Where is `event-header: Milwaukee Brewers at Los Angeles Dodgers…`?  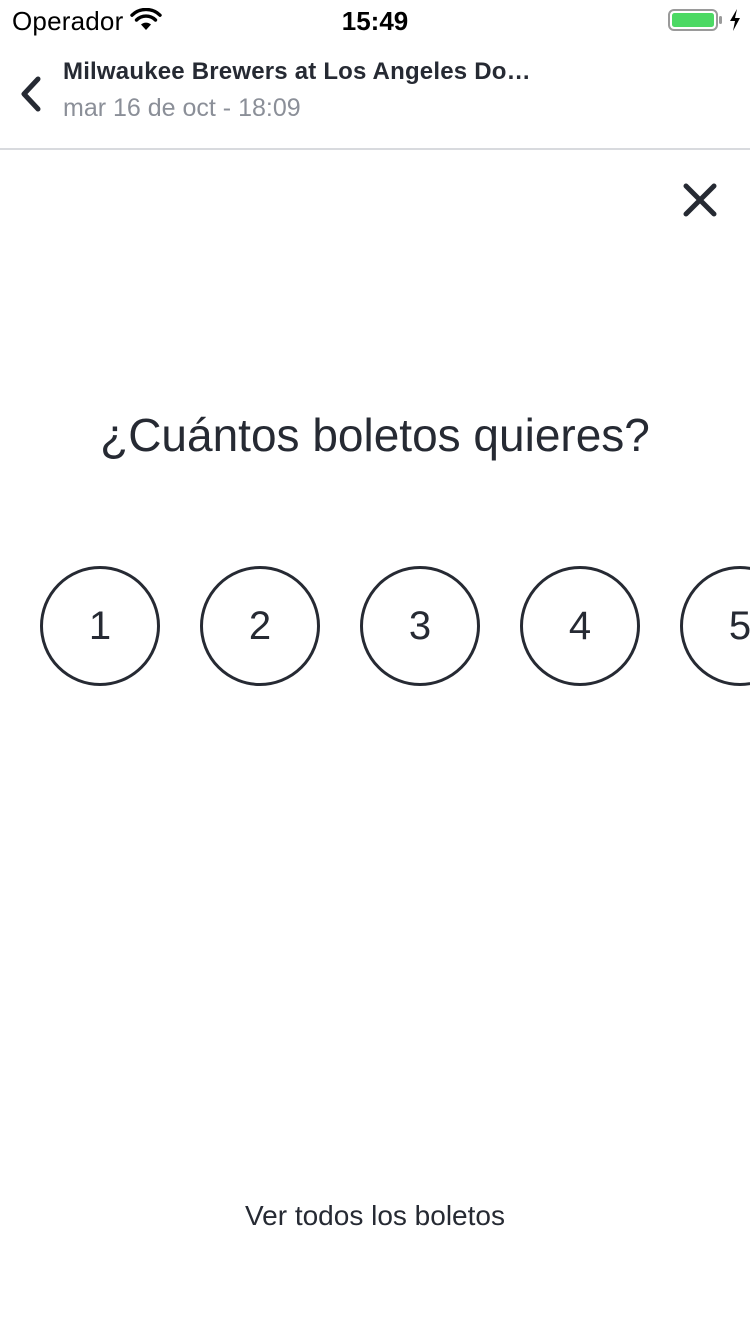 event-header: Milwaukee Brewers at Los Angeles Dodgers… is located at coordinates (375, 95).